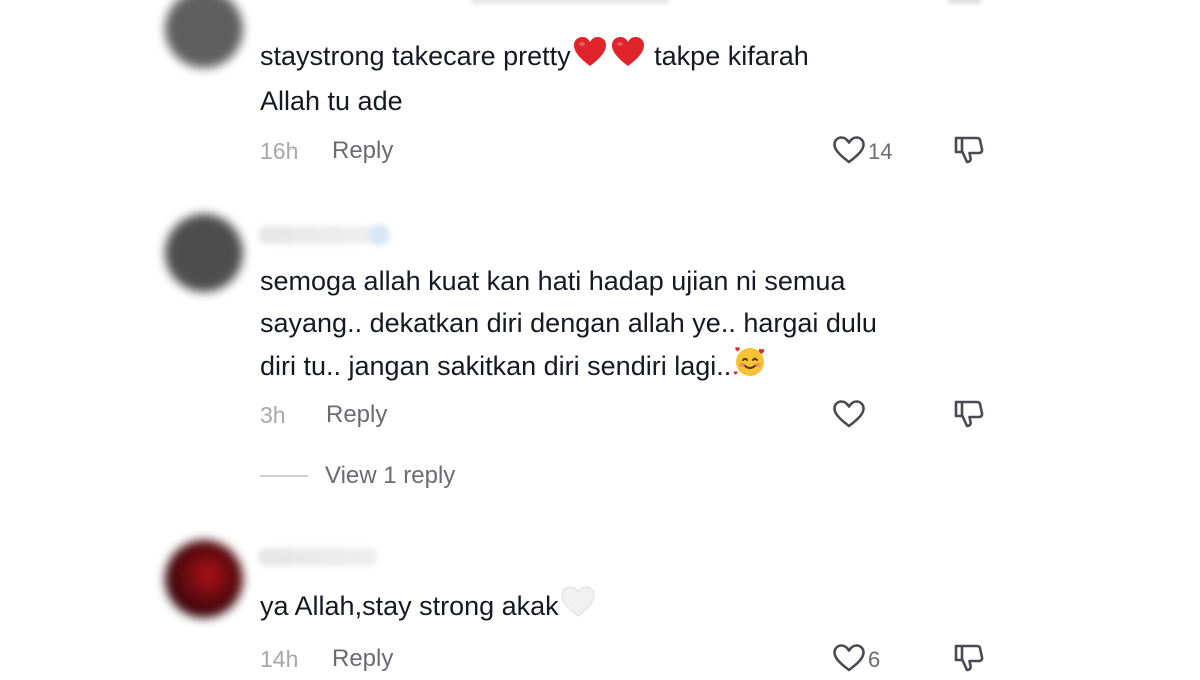 This screenshot has height=680, width=1200. What do you see at coordinates (578, 608) in the screenshot?
I see `white-heart-emoji-icon` at bounding box center [578, 608].